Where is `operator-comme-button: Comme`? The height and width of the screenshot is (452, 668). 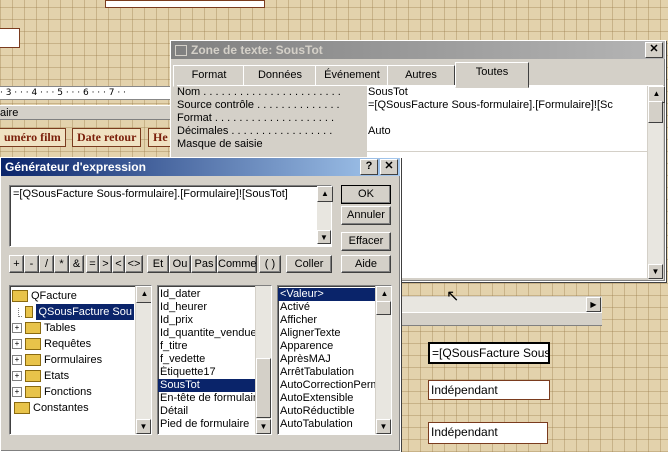 operator-comme-button: Comme is located at coordinates (237, 264).